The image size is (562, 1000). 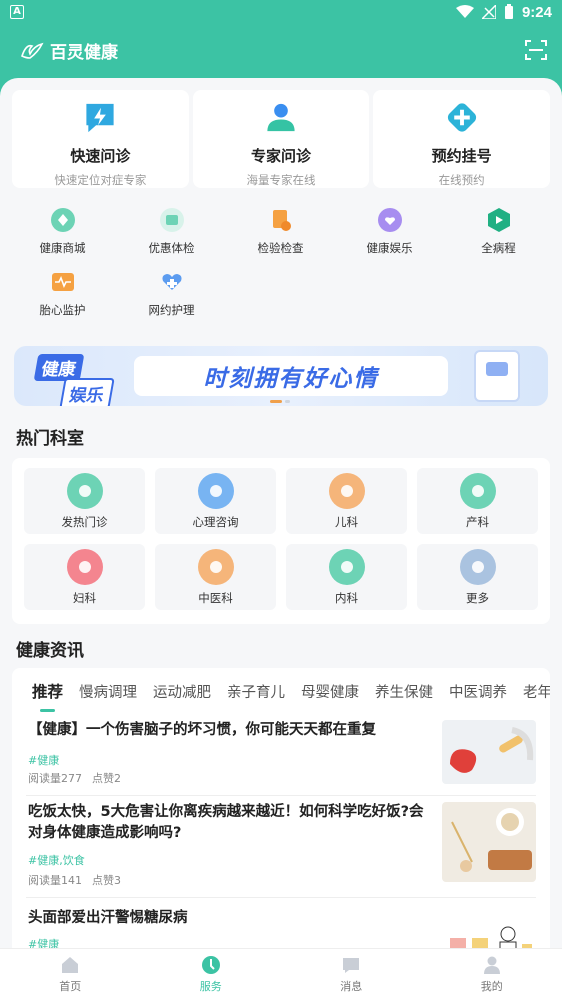 I want to click on lightning-chat-icon, so click(x=100, y=118).